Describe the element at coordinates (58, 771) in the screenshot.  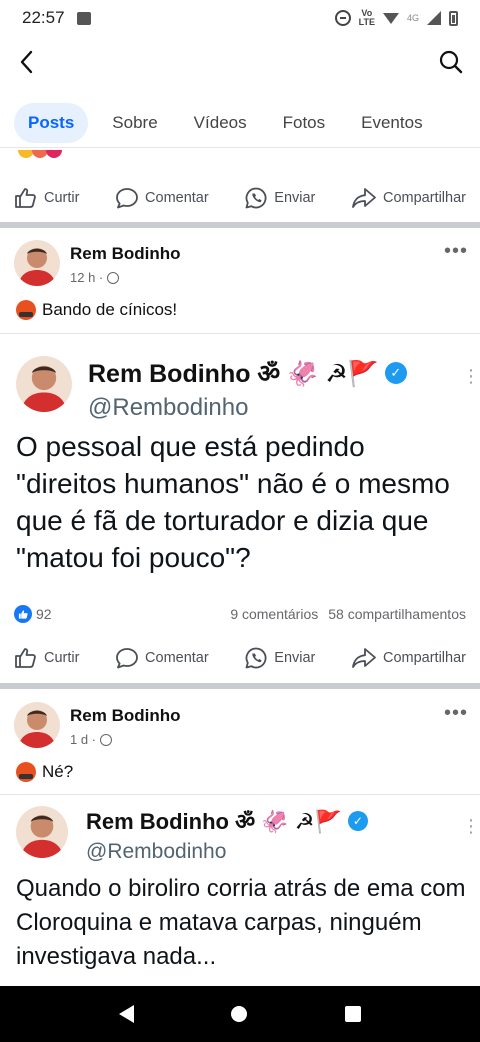
I see `caption-text: Né?` at that location.